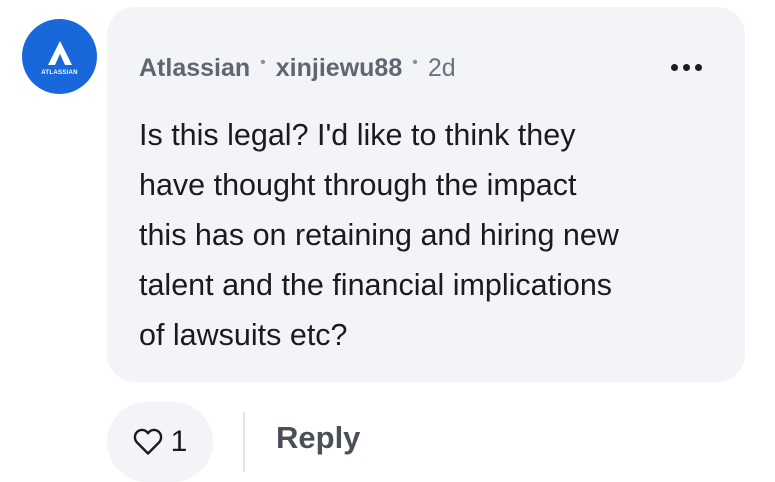  What do you see at coordinates (59, 72) in the screenshot?
I see `avatar-label: ATLASSIAN` at bounding box center [59, 72].